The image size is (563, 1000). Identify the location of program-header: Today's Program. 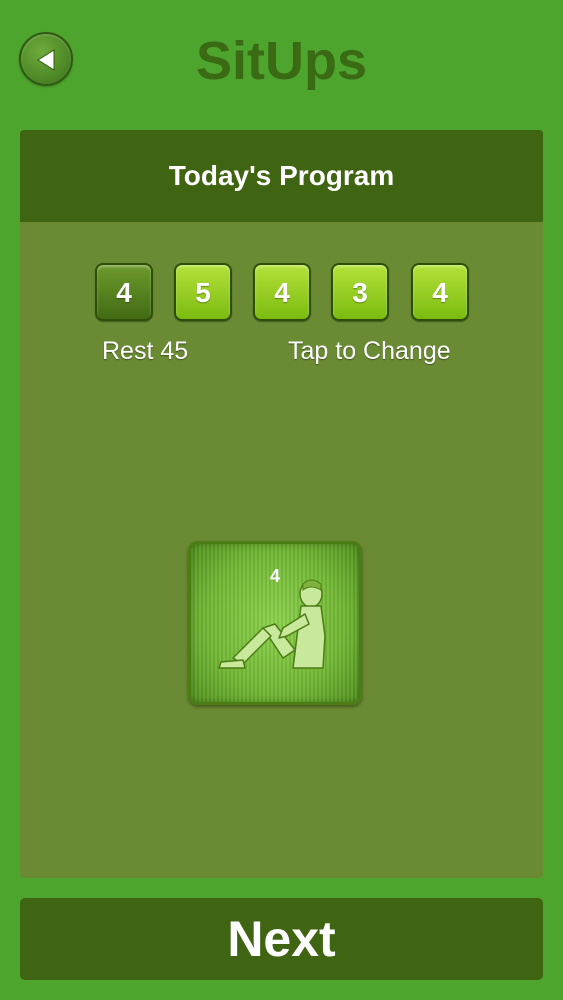
(281, 176).